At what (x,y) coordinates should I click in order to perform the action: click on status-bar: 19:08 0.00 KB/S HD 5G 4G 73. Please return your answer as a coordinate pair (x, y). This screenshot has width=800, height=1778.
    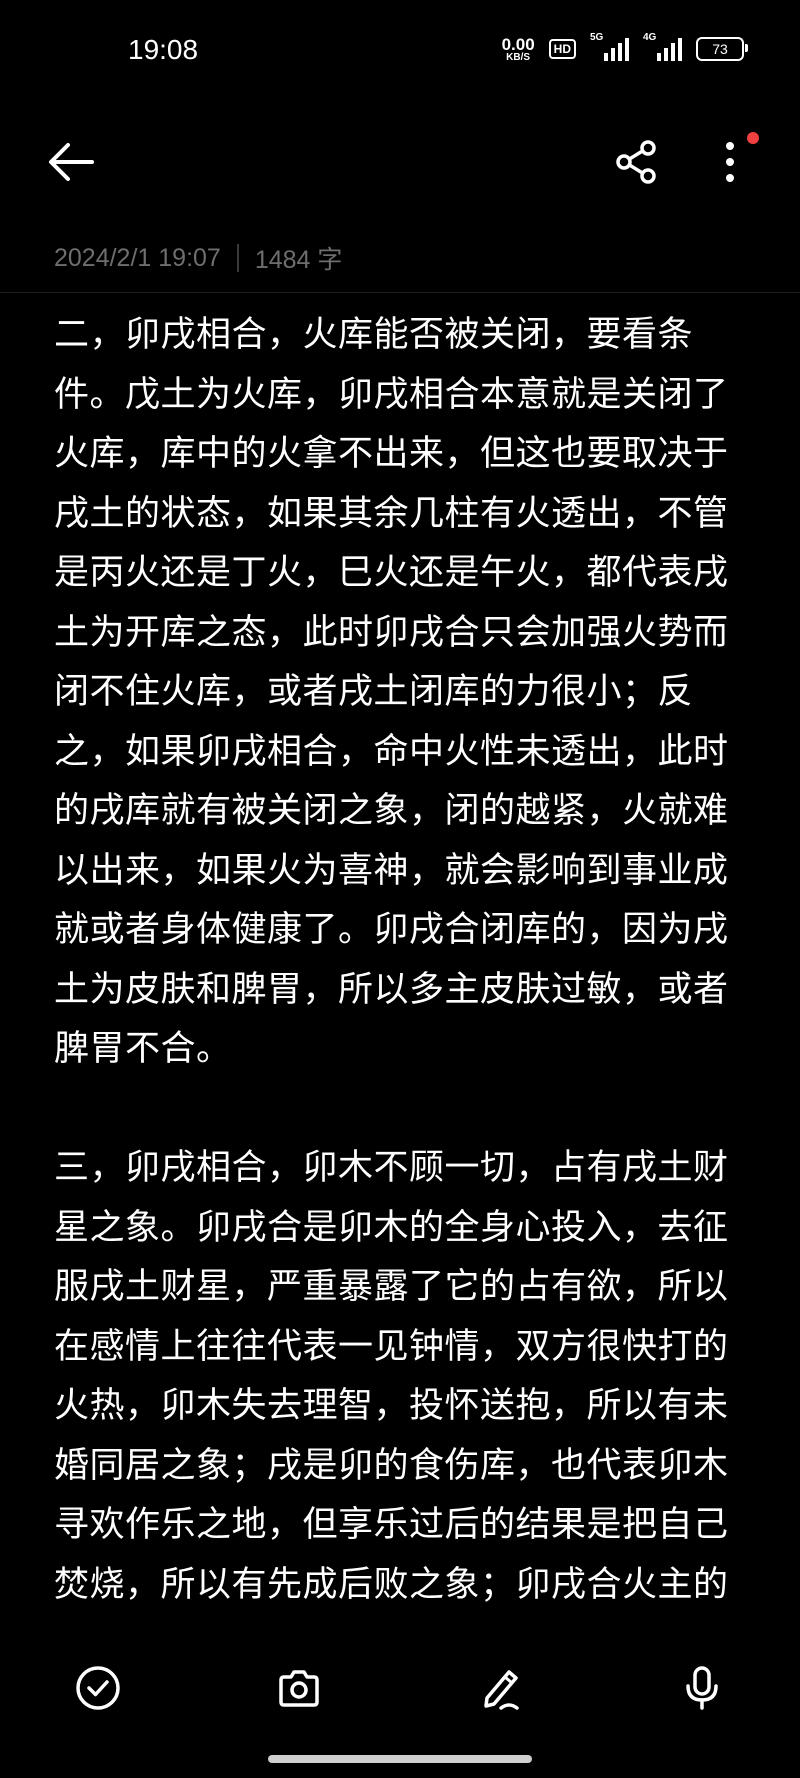
    Looking at the image, I should click on (400, 50).